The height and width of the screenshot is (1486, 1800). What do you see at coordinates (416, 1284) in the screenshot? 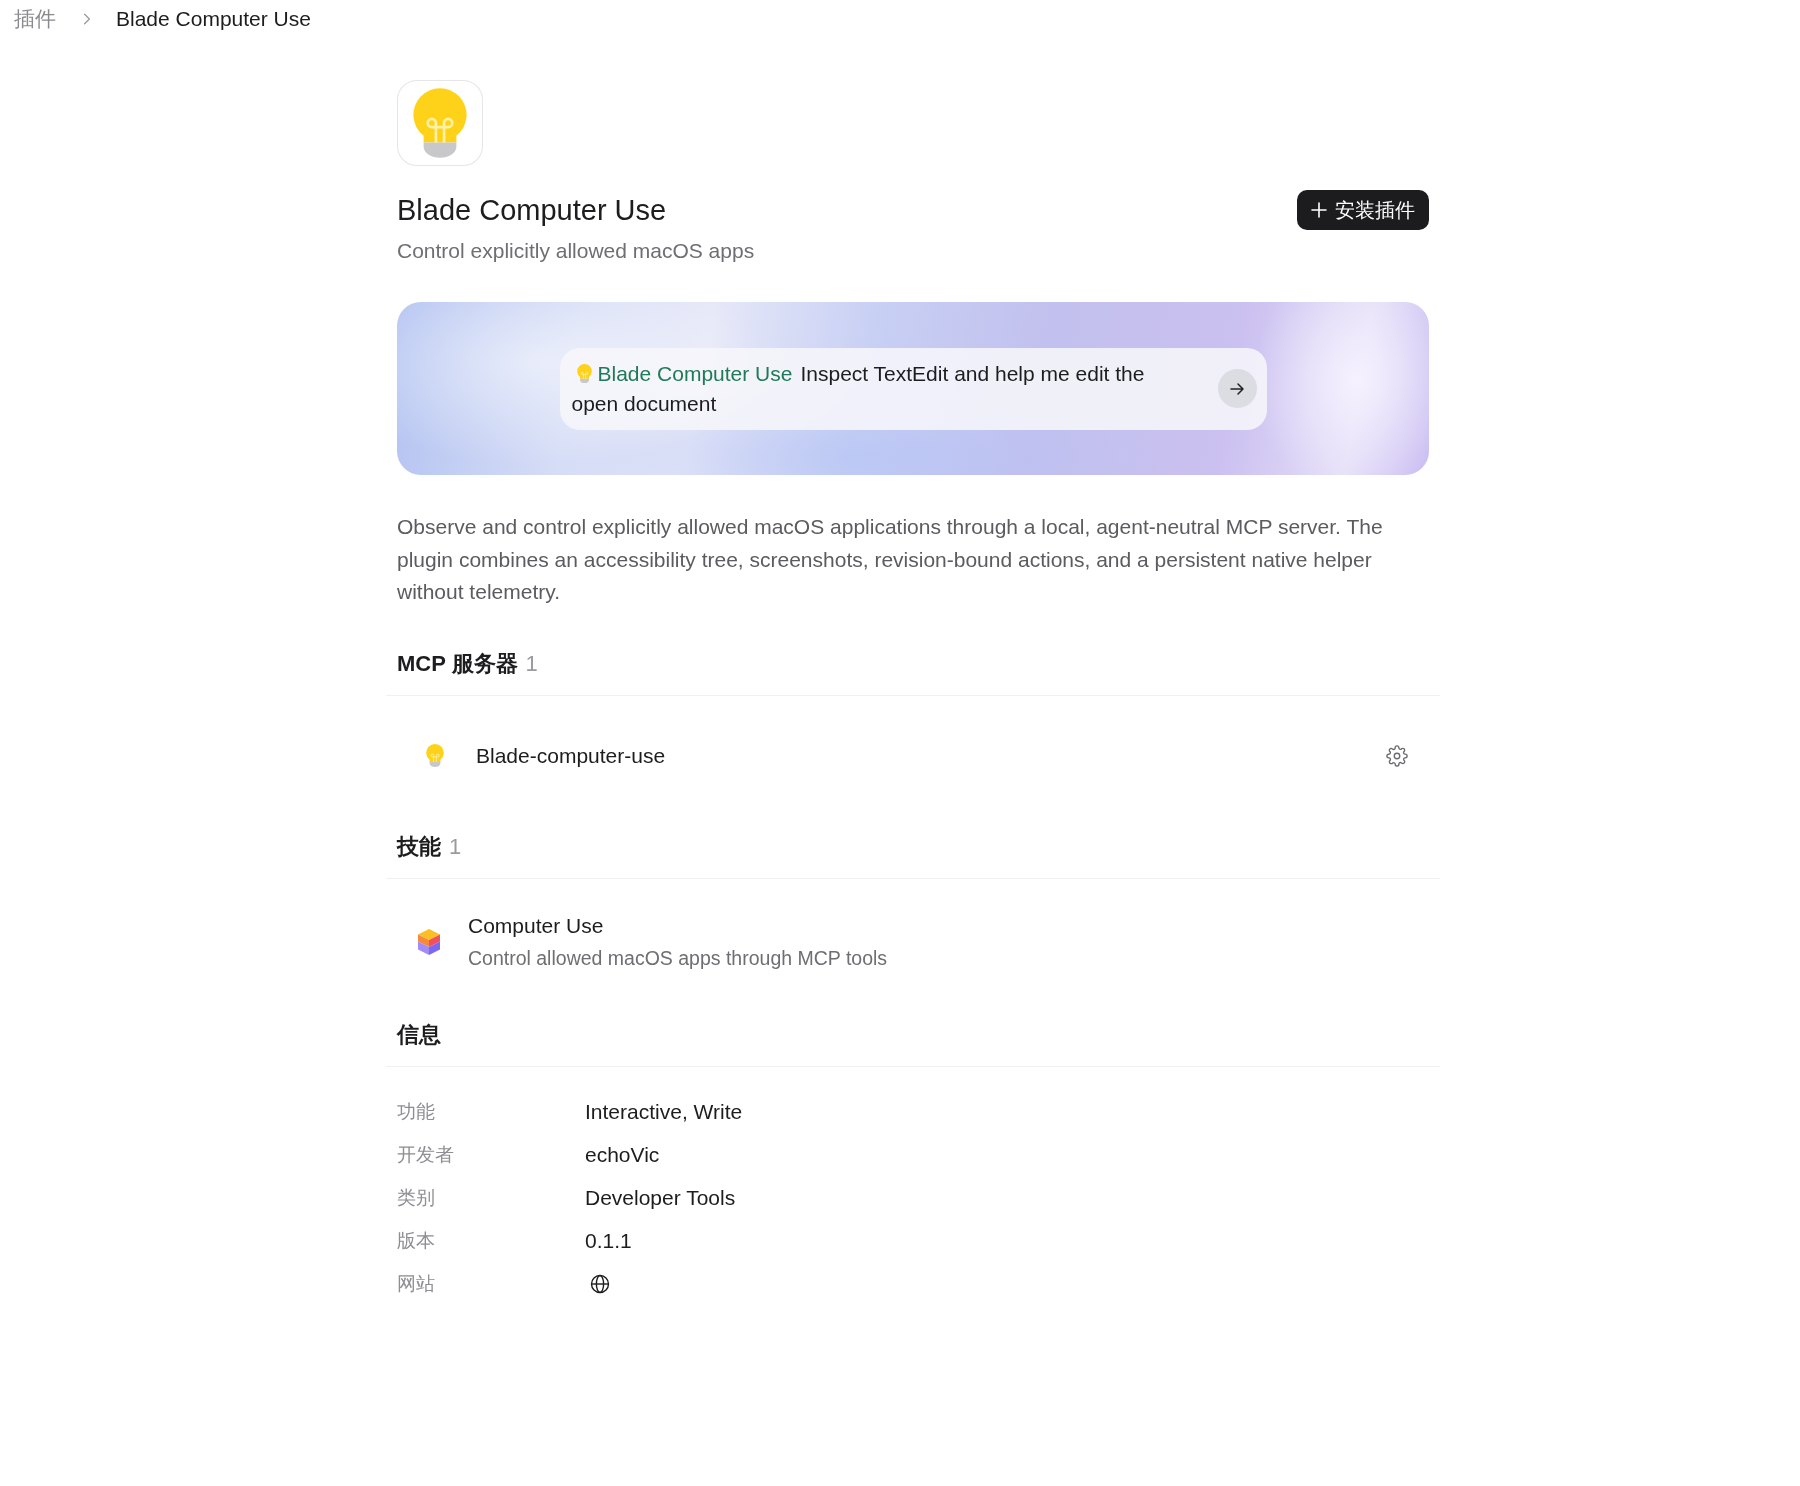
I see `info-label: 网站` at bounding box center [416, 1284].